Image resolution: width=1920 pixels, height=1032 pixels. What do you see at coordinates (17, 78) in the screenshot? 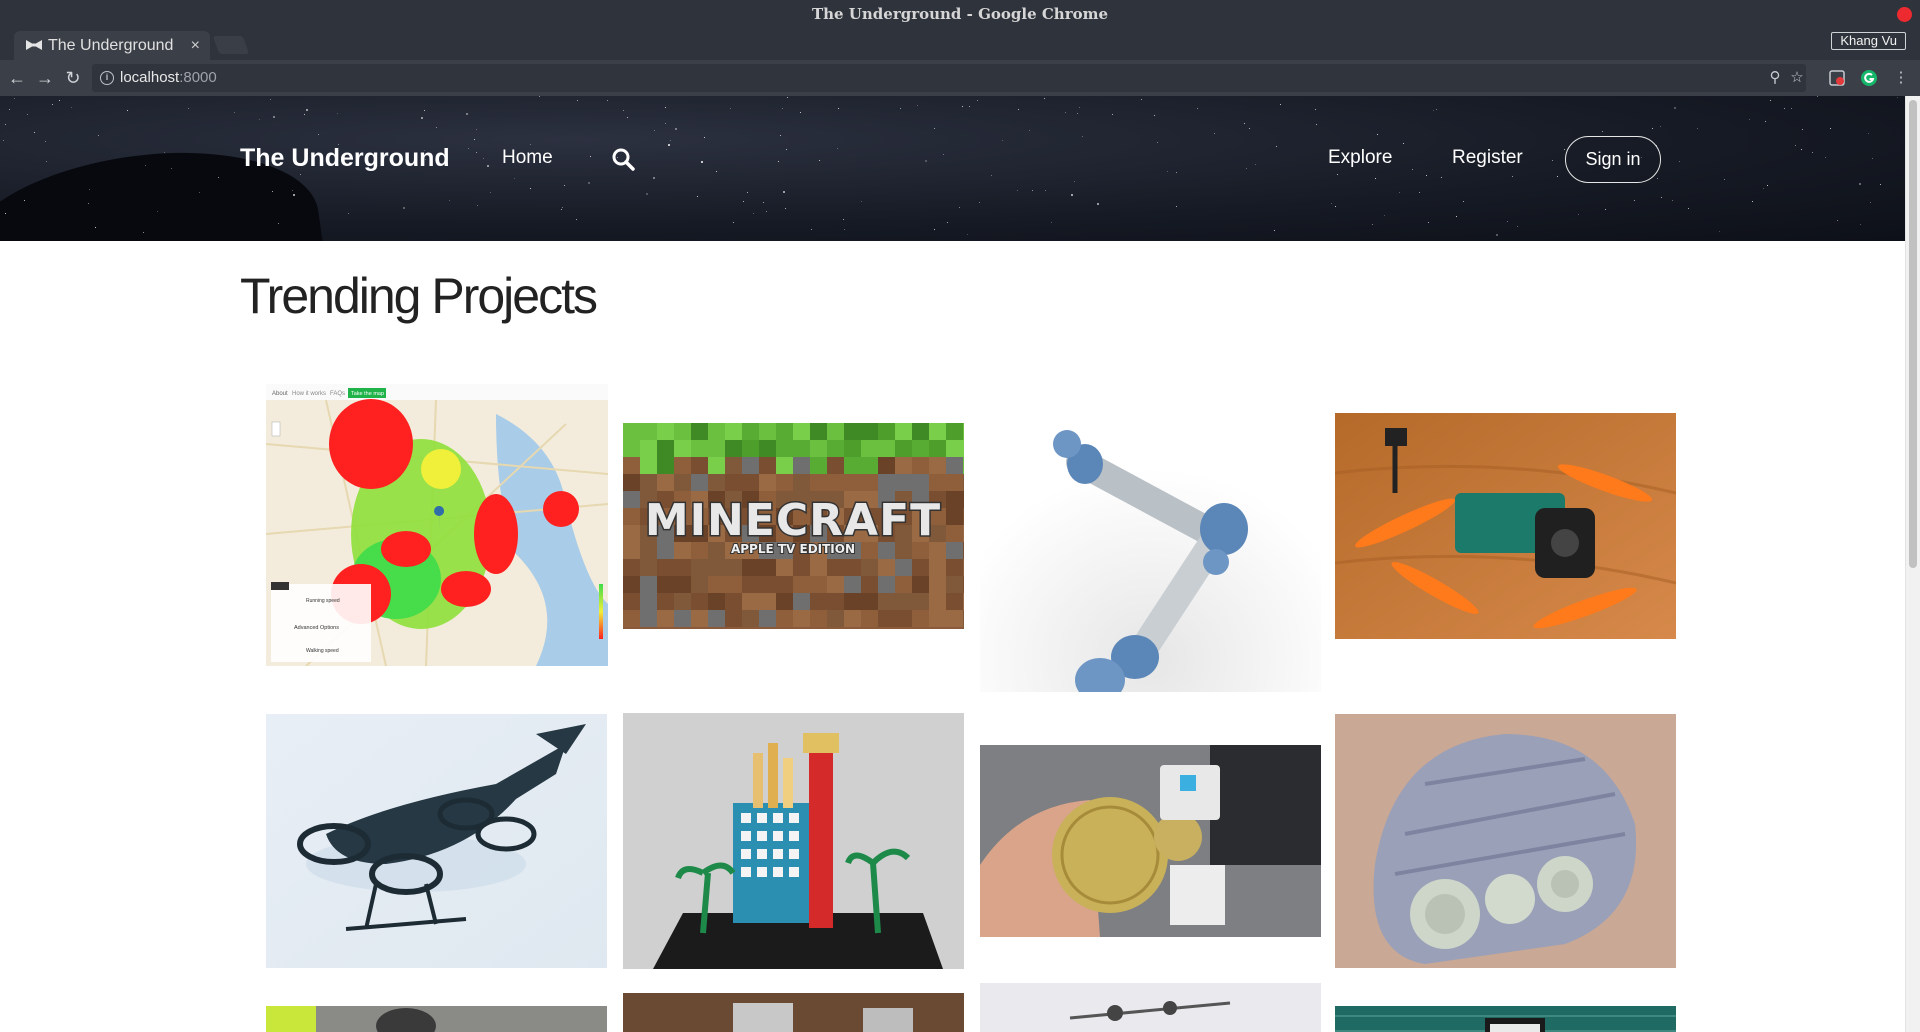
I see `back-icon: ←` at bounding box center [17, 78].